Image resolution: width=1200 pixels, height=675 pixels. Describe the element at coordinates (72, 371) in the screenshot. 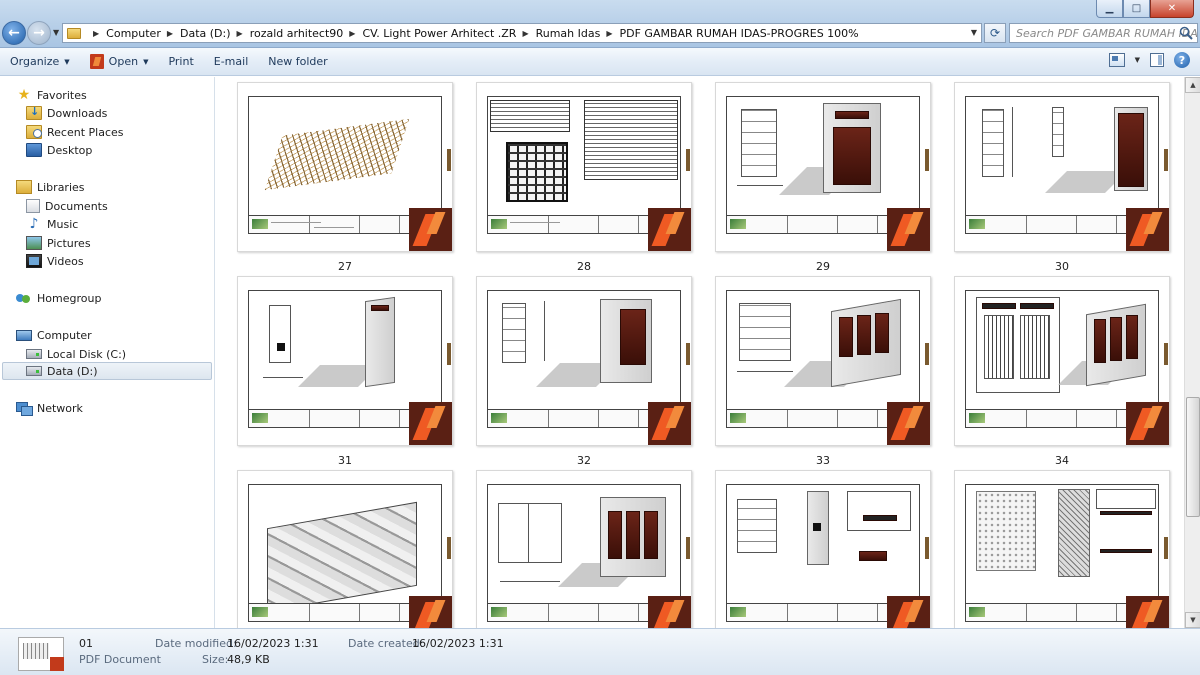

I see `nav-label: Data (D:)` at that location.